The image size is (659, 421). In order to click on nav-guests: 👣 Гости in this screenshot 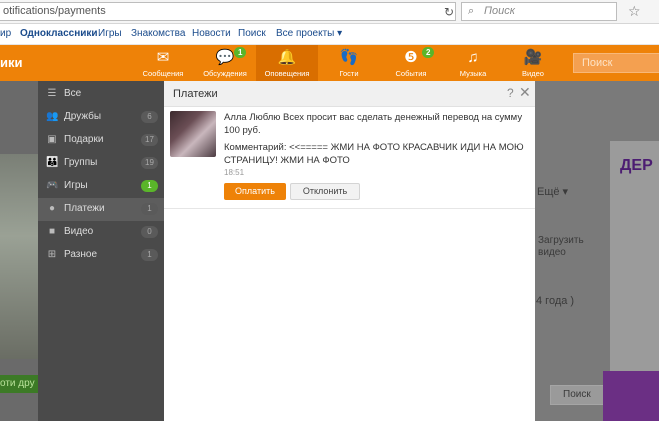, I will do `click(349, 63)`.